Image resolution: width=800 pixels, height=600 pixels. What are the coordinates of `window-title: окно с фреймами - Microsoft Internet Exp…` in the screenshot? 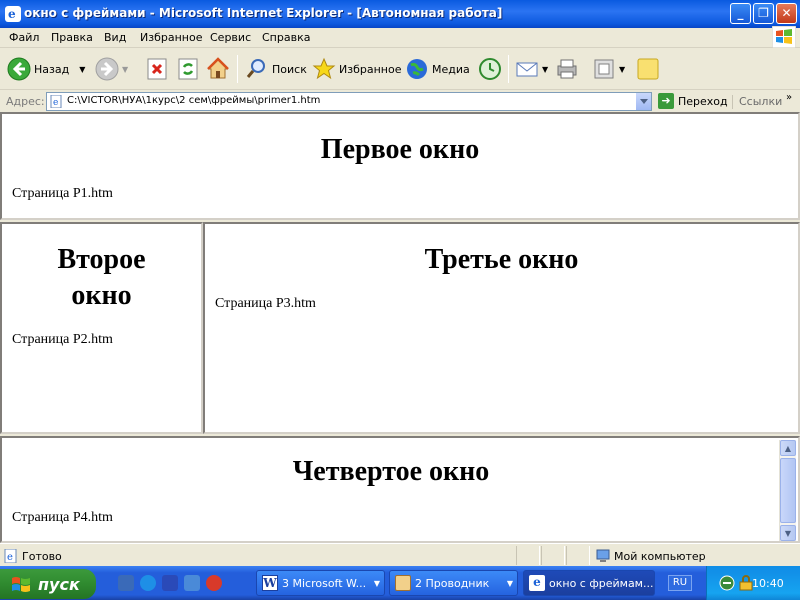 It's located at (263, 13).